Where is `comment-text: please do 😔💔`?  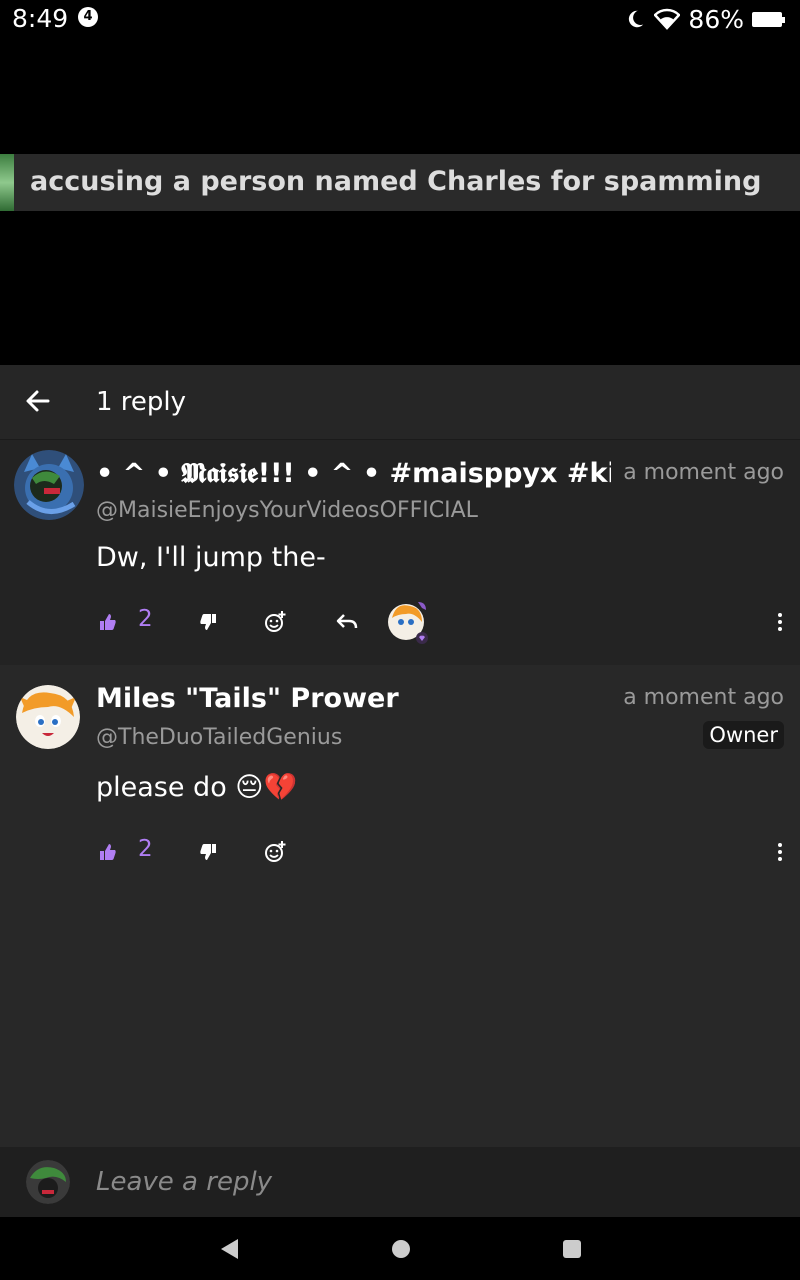 comment-text: please do 😔💔 is located at coordinates (197, 787).